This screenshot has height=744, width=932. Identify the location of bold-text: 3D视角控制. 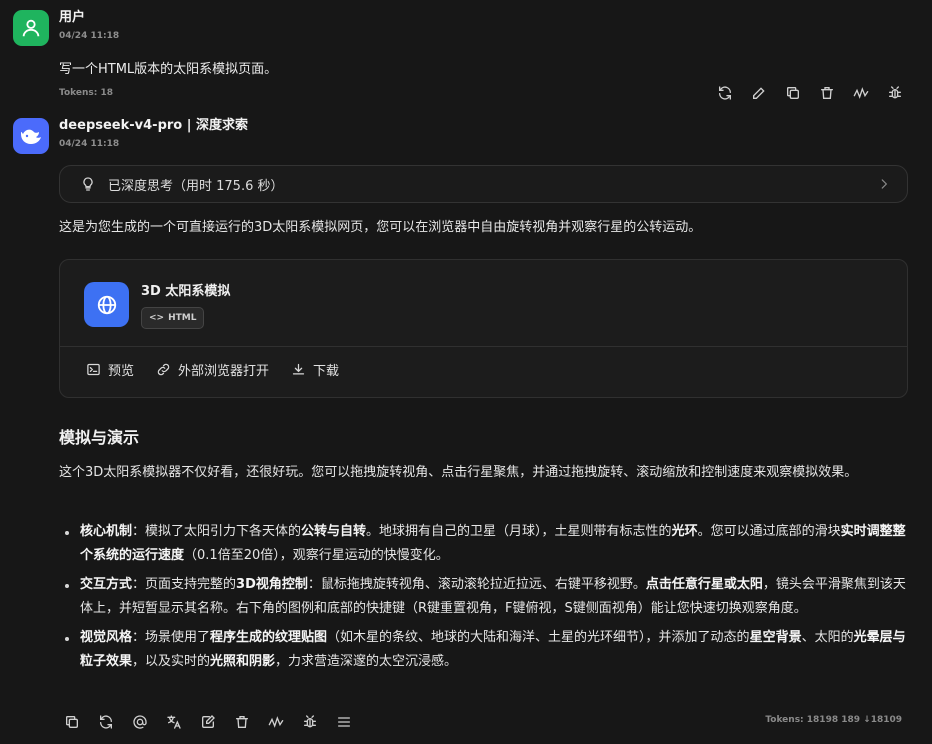
(272, 584).